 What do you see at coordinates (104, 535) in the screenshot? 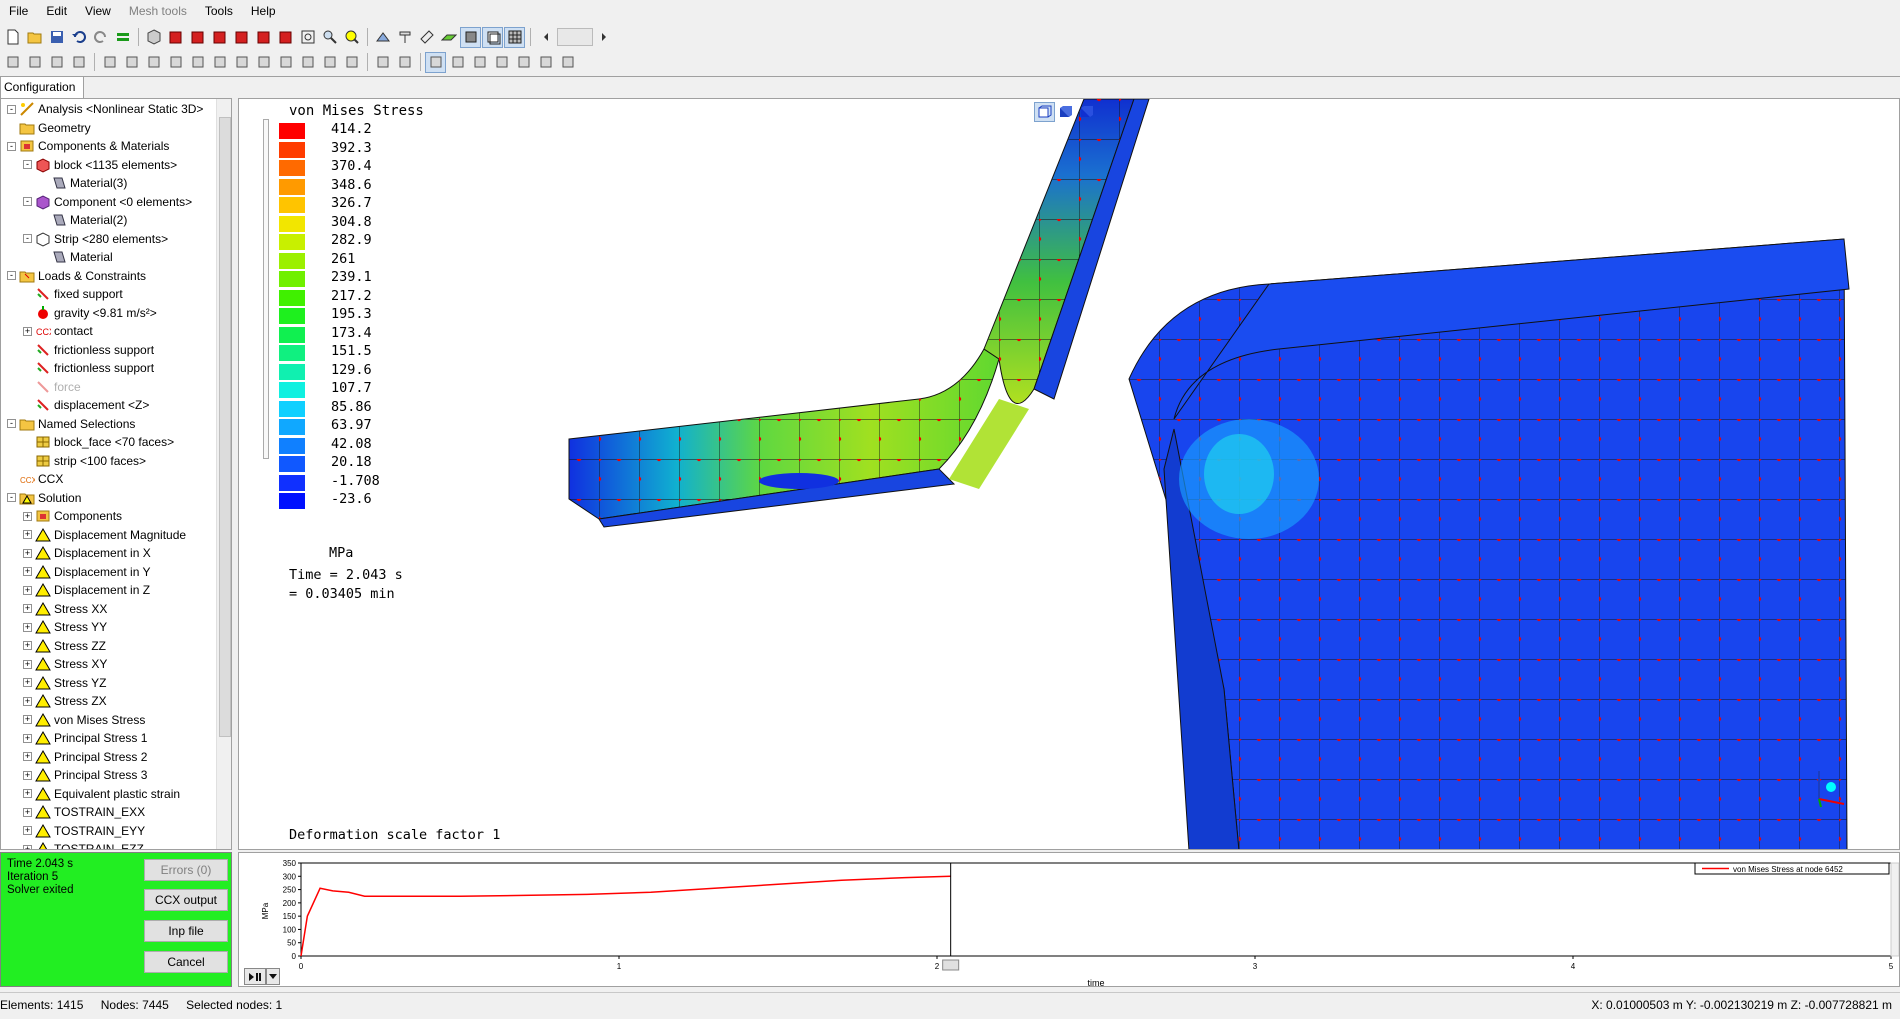
I see `tree-item: + Displacement Magnitude` at bounding box center [104, 535].